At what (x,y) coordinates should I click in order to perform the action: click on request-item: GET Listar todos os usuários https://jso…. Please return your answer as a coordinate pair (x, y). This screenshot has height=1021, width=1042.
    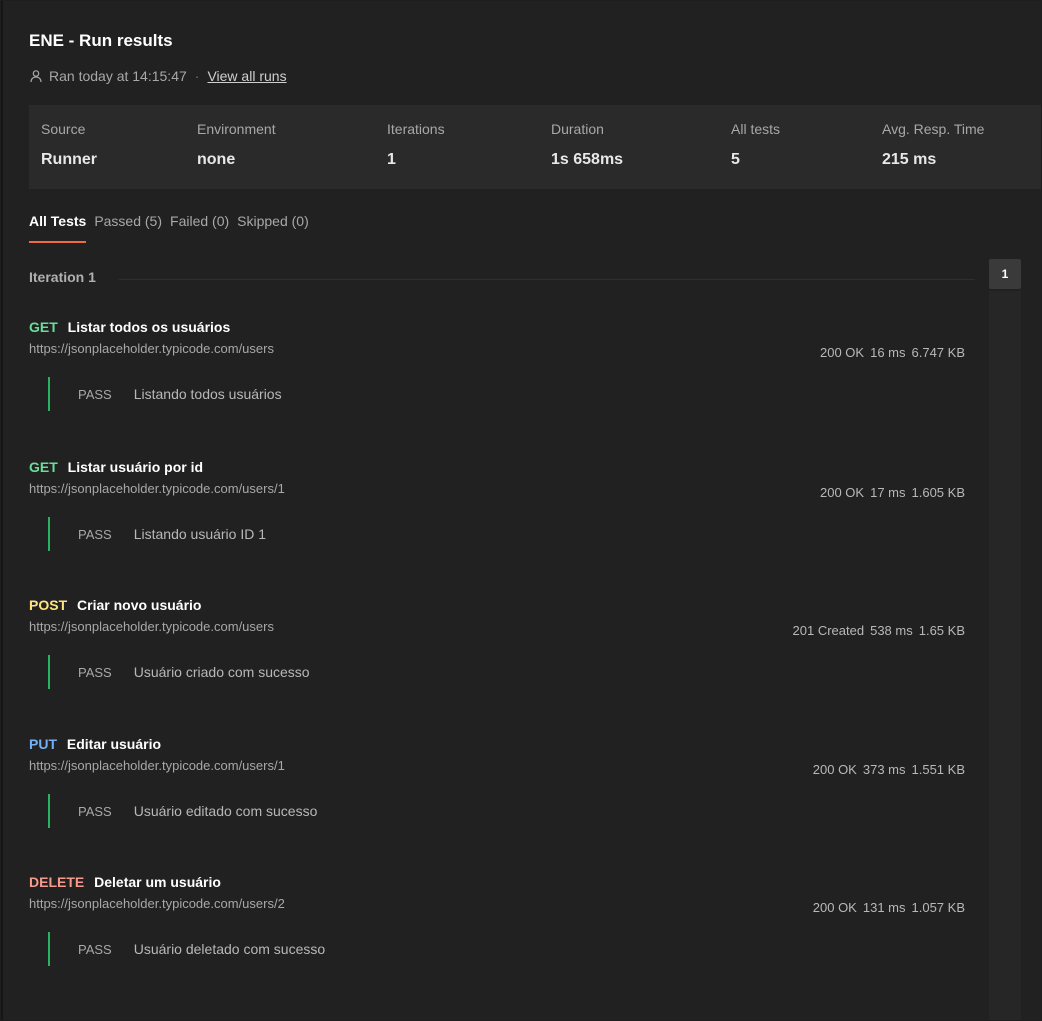
    Looking at the image, I should click on (499, 365).